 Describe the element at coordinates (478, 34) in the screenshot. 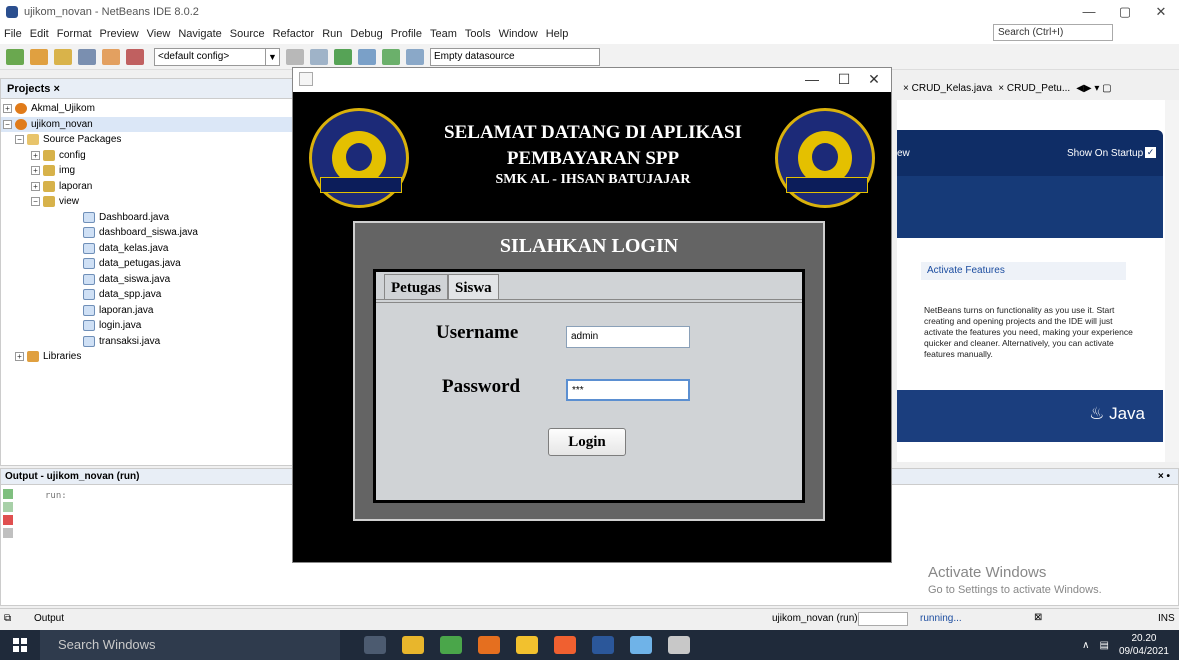

I see `menu-tools: Tools` at that location.